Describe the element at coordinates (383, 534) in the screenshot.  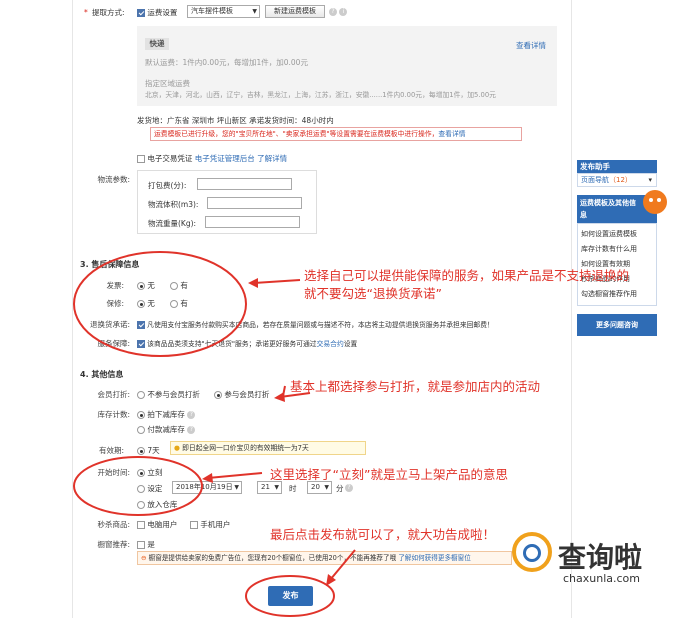
I see `annotation-publish: 最后点击发布就可以了，就大功告成啦！` at that location.